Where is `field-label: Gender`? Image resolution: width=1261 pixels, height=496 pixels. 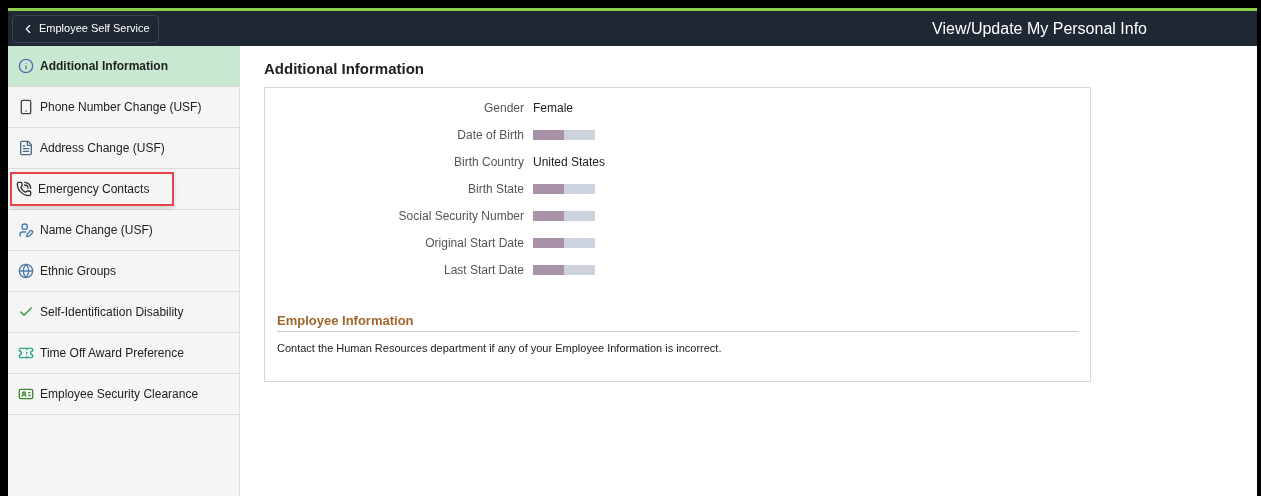 field-label: Gender is located at coordinates (503, 108).